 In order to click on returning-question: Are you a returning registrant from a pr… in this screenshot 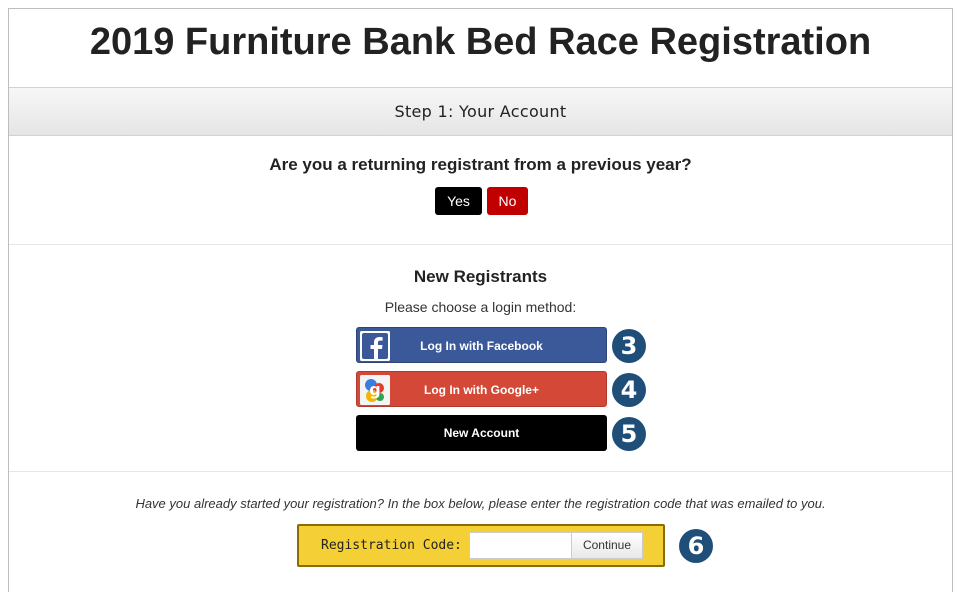, I will do `click(480, 164)`.